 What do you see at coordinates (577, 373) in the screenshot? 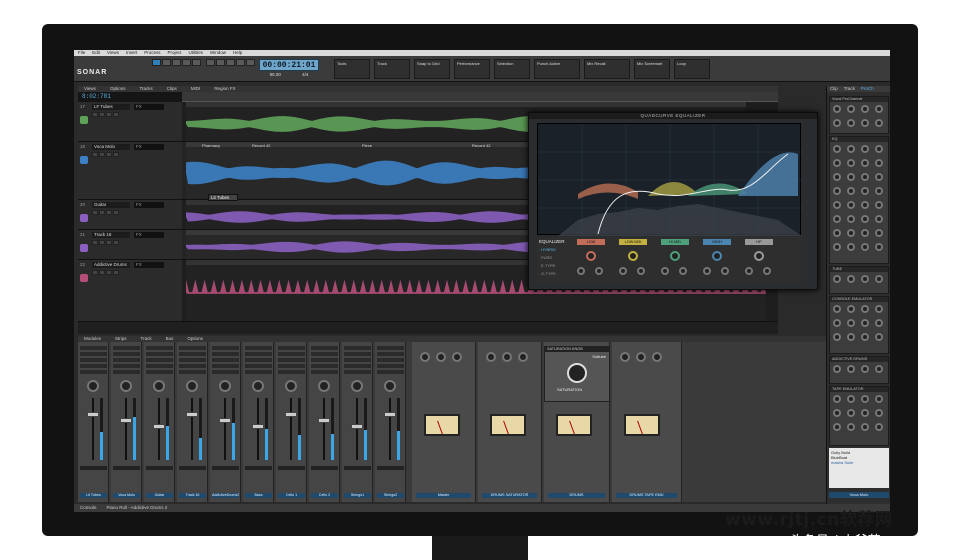
I see `saturation-knob` at bounding box center [577, 373].